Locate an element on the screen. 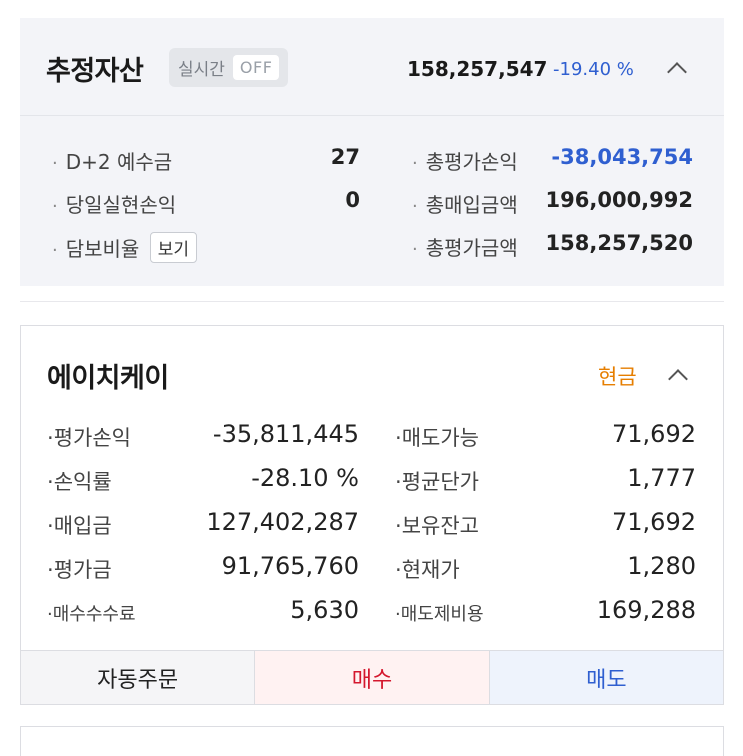 This screenshot has width=743, height=756. holding-sell-cost-value: 169,288 is located at coordinates (646, 610).